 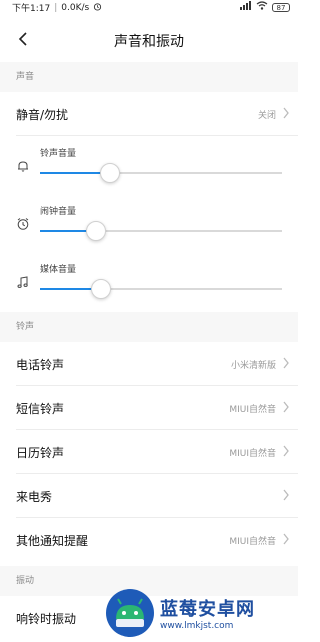 I want to click on ringtone-row-label: 其他通知提醒, so click(x=52, y=541).